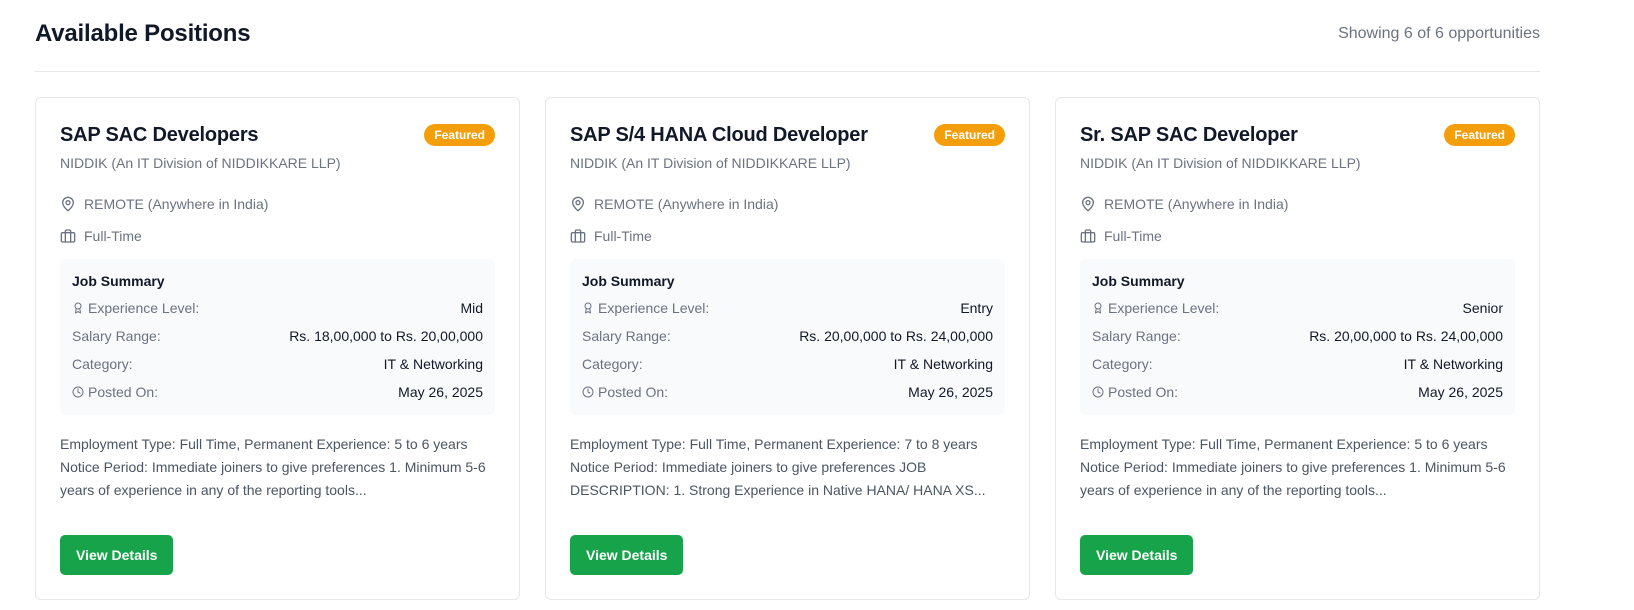  What do you see at coordinates (277, 308) in the screenshot?
I see `experience-row: Experience Level: Mid` at bounding box center [277, 308].